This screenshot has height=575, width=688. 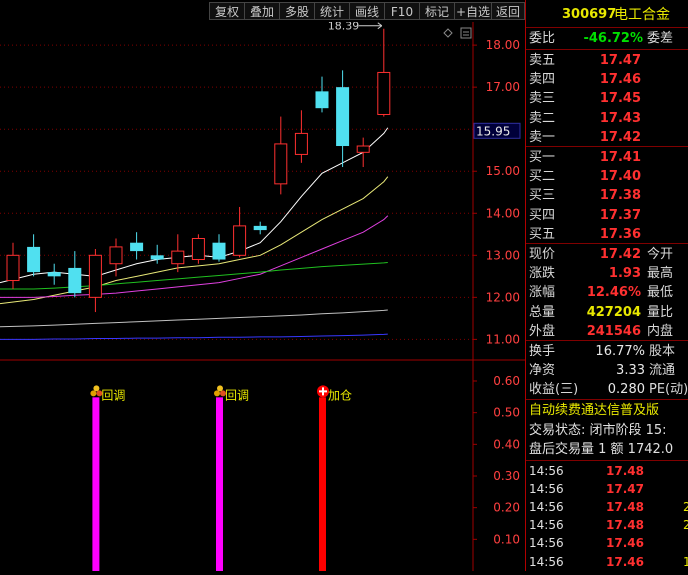 What do you see at coordinates (542, 293) in the screenshot?
I see `stat-label: 涨幅` at bounding box center [542, 293].